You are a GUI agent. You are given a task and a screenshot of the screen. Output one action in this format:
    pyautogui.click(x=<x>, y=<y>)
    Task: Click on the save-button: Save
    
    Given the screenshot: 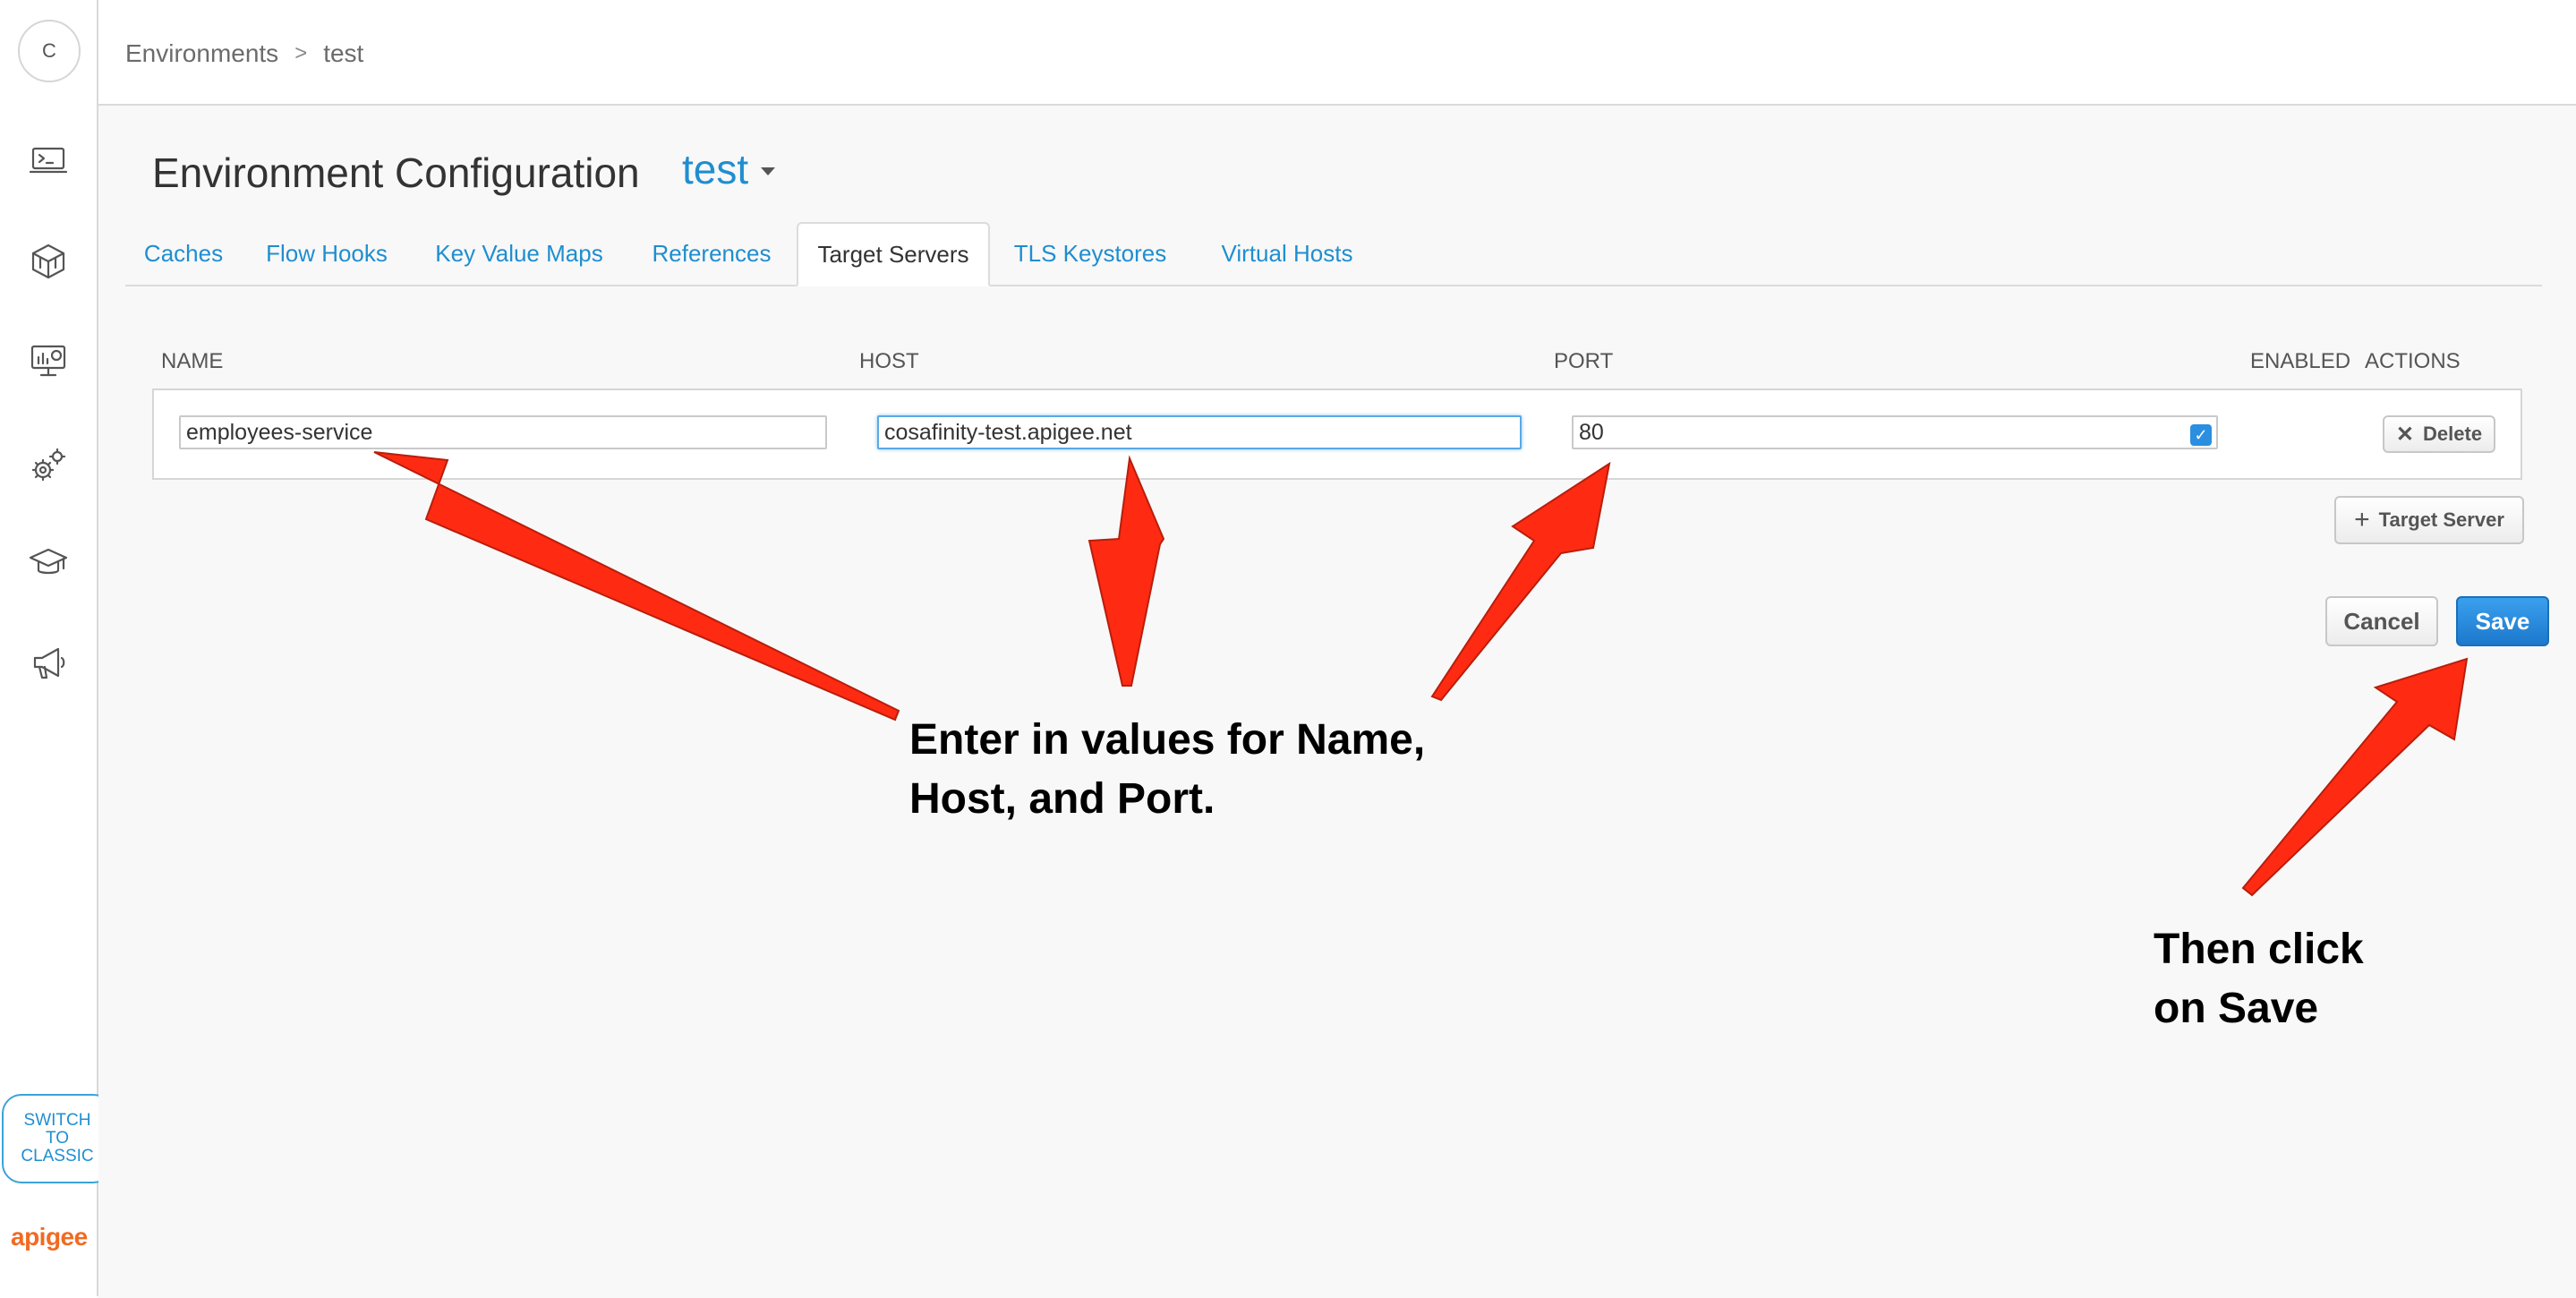 What is the action you would take?
    pyautogui.click(x=2502, y=621)
    